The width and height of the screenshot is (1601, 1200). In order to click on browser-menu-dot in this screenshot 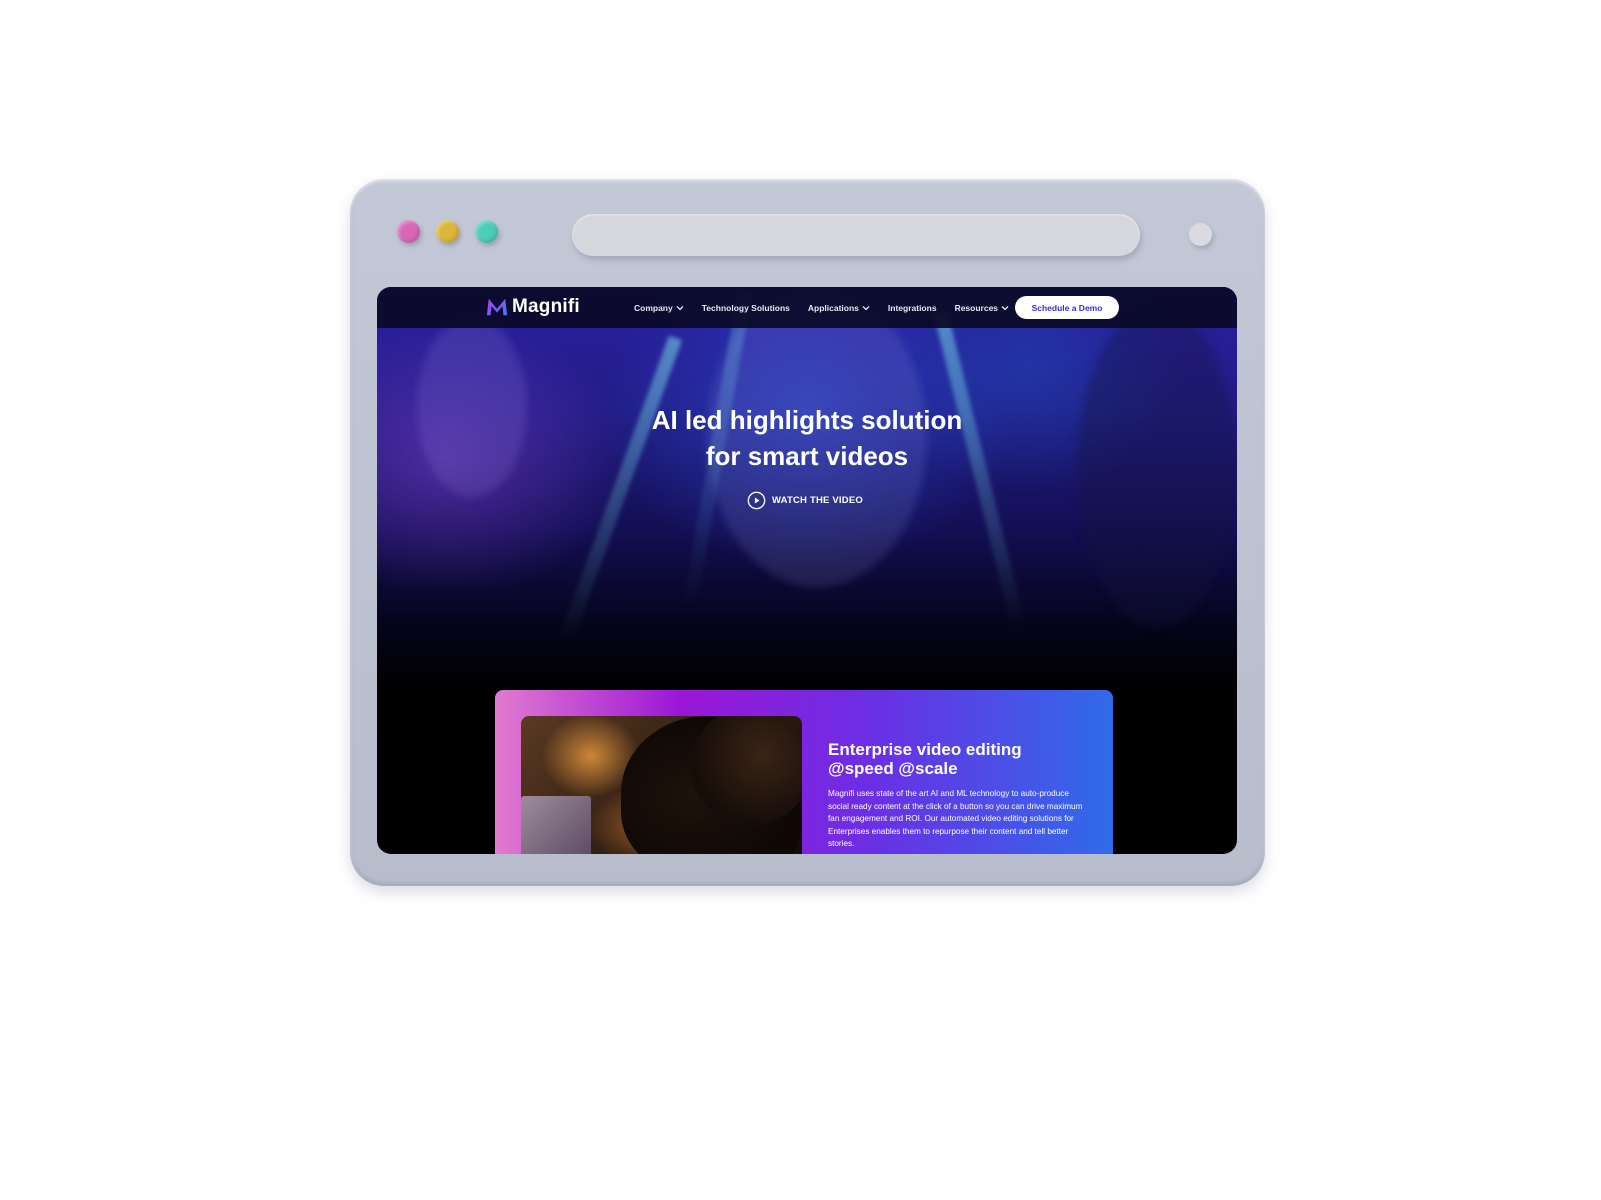, I will do `click(1200, 234)`.